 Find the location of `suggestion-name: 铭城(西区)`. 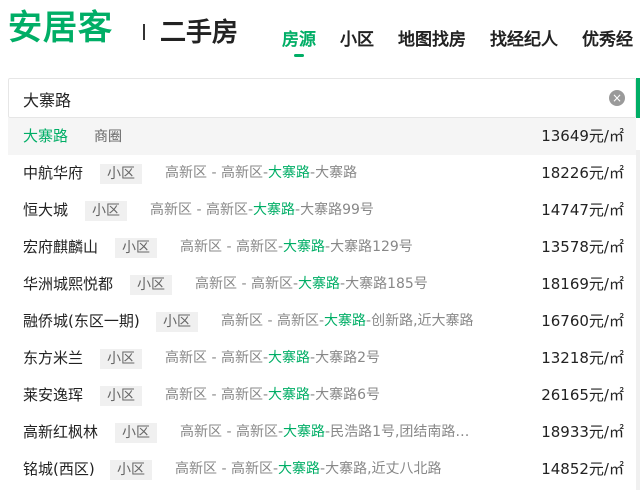

suggestion-name: 铭城(西区) is located at coordinates (59, 469).